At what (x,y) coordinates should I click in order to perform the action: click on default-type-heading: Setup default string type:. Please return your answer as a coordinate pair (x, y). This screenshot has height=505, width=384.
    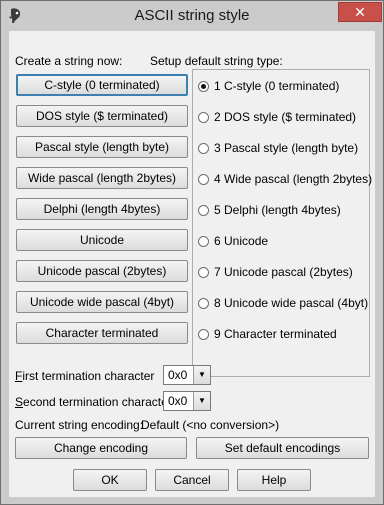
    Looking at the image, I should click on (216, 61).